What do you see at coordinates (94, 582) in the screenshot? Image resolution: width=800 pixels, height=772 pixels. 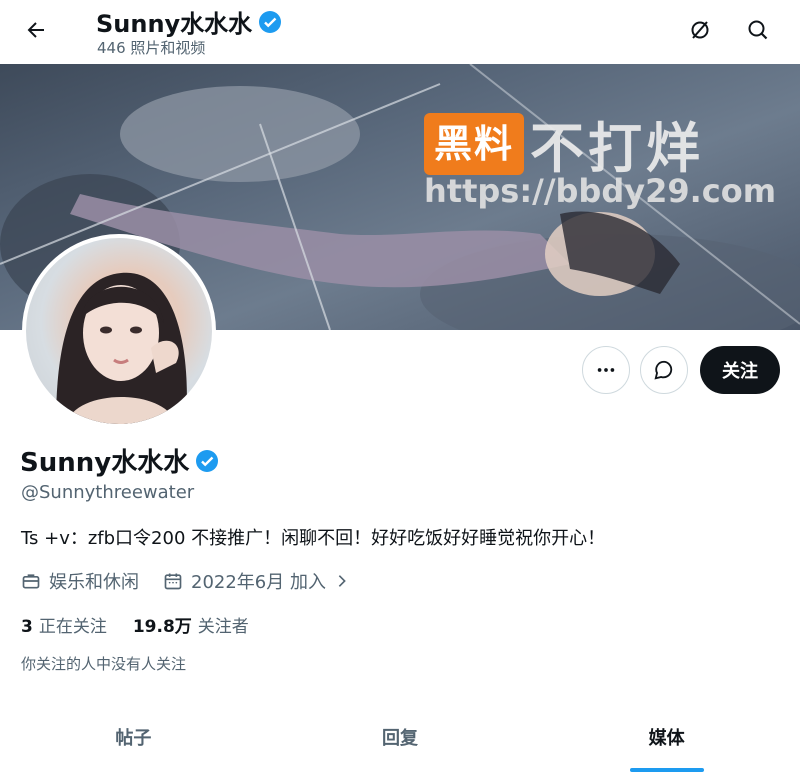 I see `category-label: 娱乐和休闲` at bounding box center [94, 582].